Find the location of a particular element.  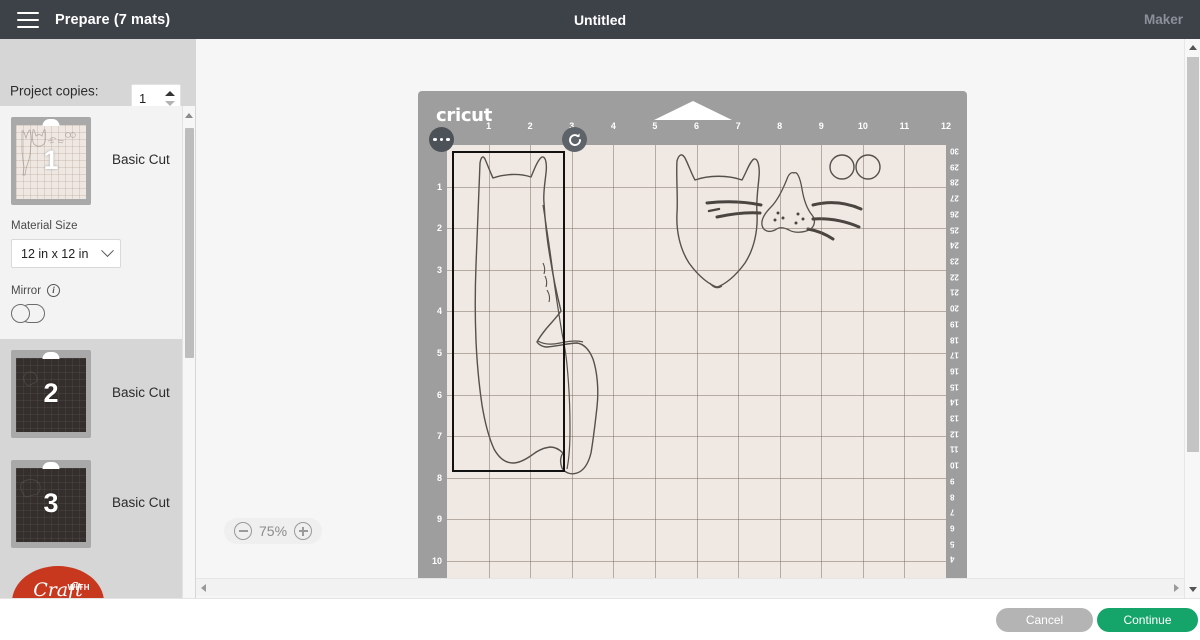

ruler-left-tick: 5 is located at coordinates (439, 352).